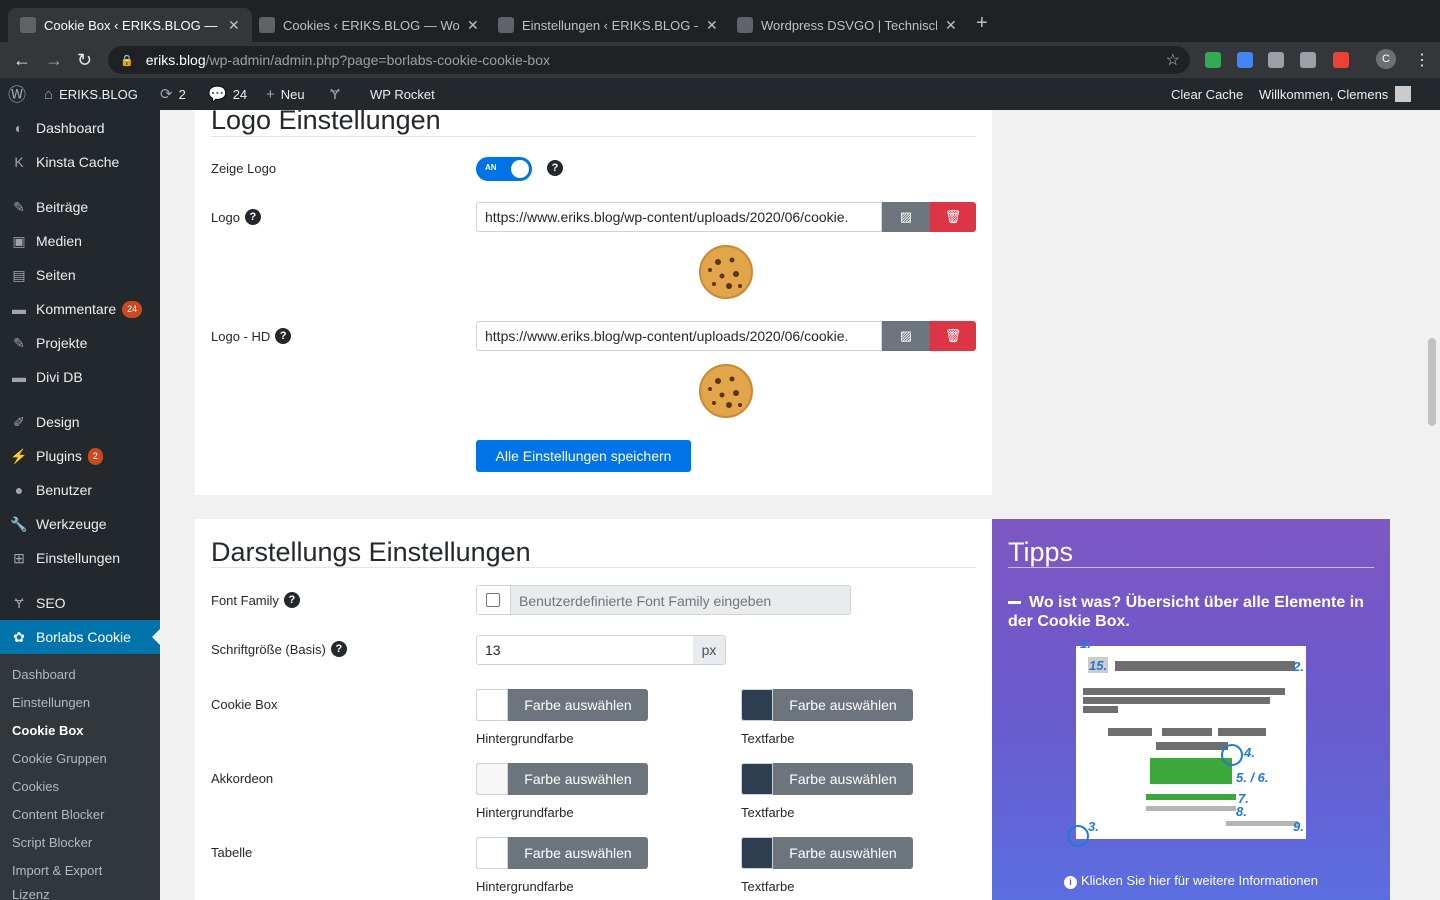 The image size is (1440, 900). Describe the element at coordinates (562, 779) in the screenshot. I see `accordion-bg-color-picker: Farbe auswählen` at that location.